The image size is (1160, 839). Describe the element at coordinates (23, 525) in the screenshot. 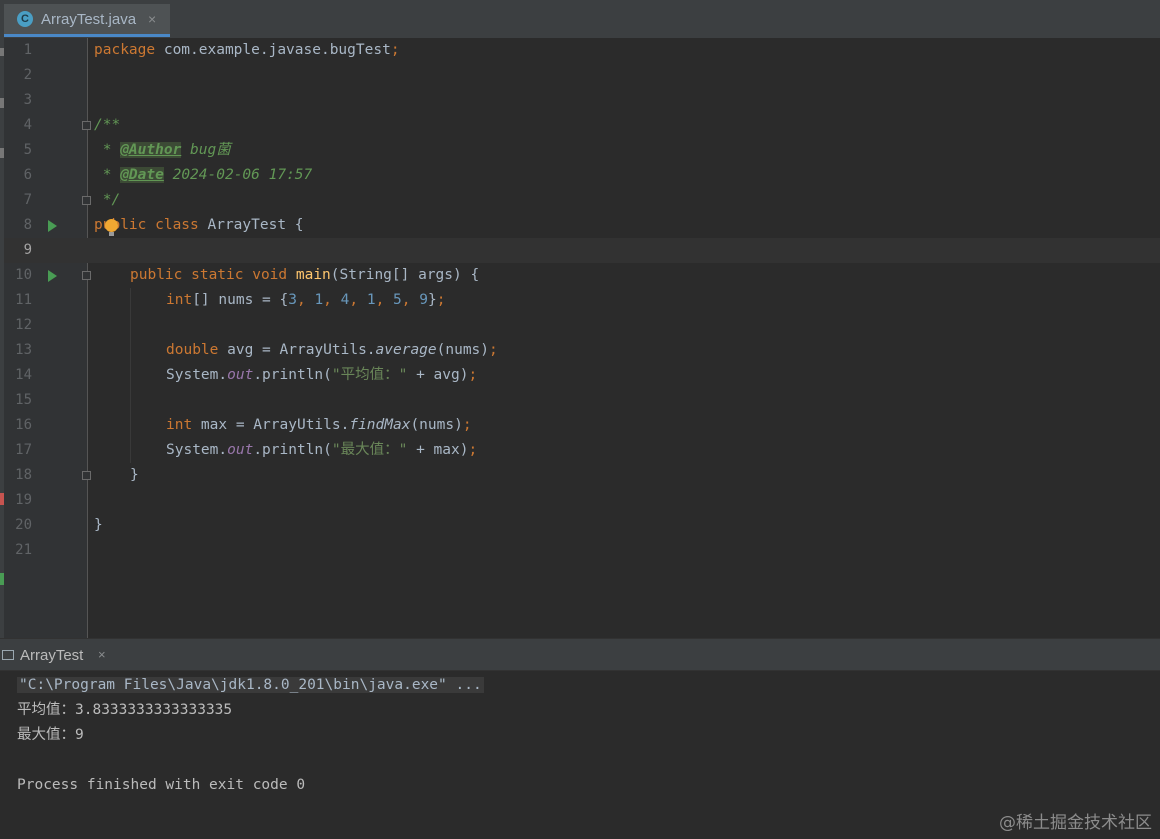

I see `line-number: 20` at that location.